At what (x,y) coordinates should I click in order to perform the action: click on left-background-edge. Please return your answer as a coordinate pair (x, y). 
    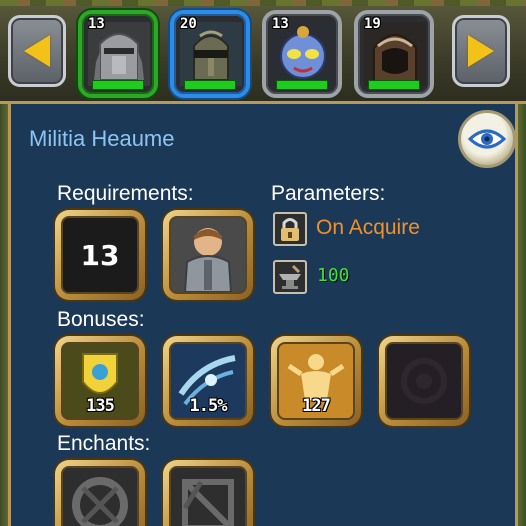
    Looking at the image, I should click on (4, 315).